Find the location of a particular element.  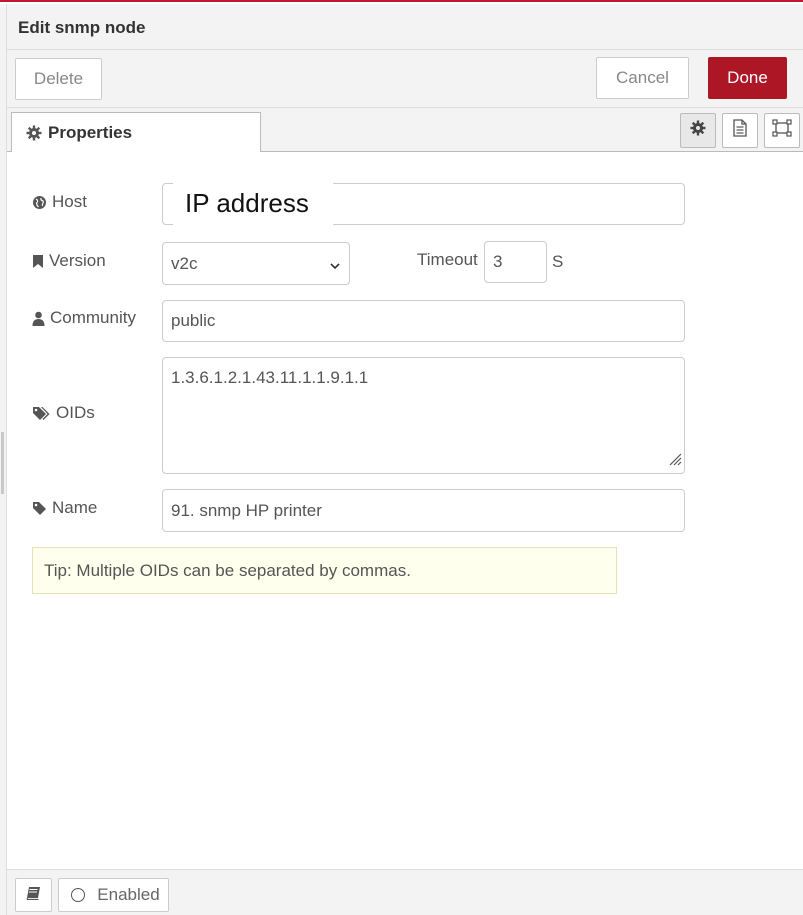

name-input: 91. snmp HP printer is located at coordinates (423, 510).